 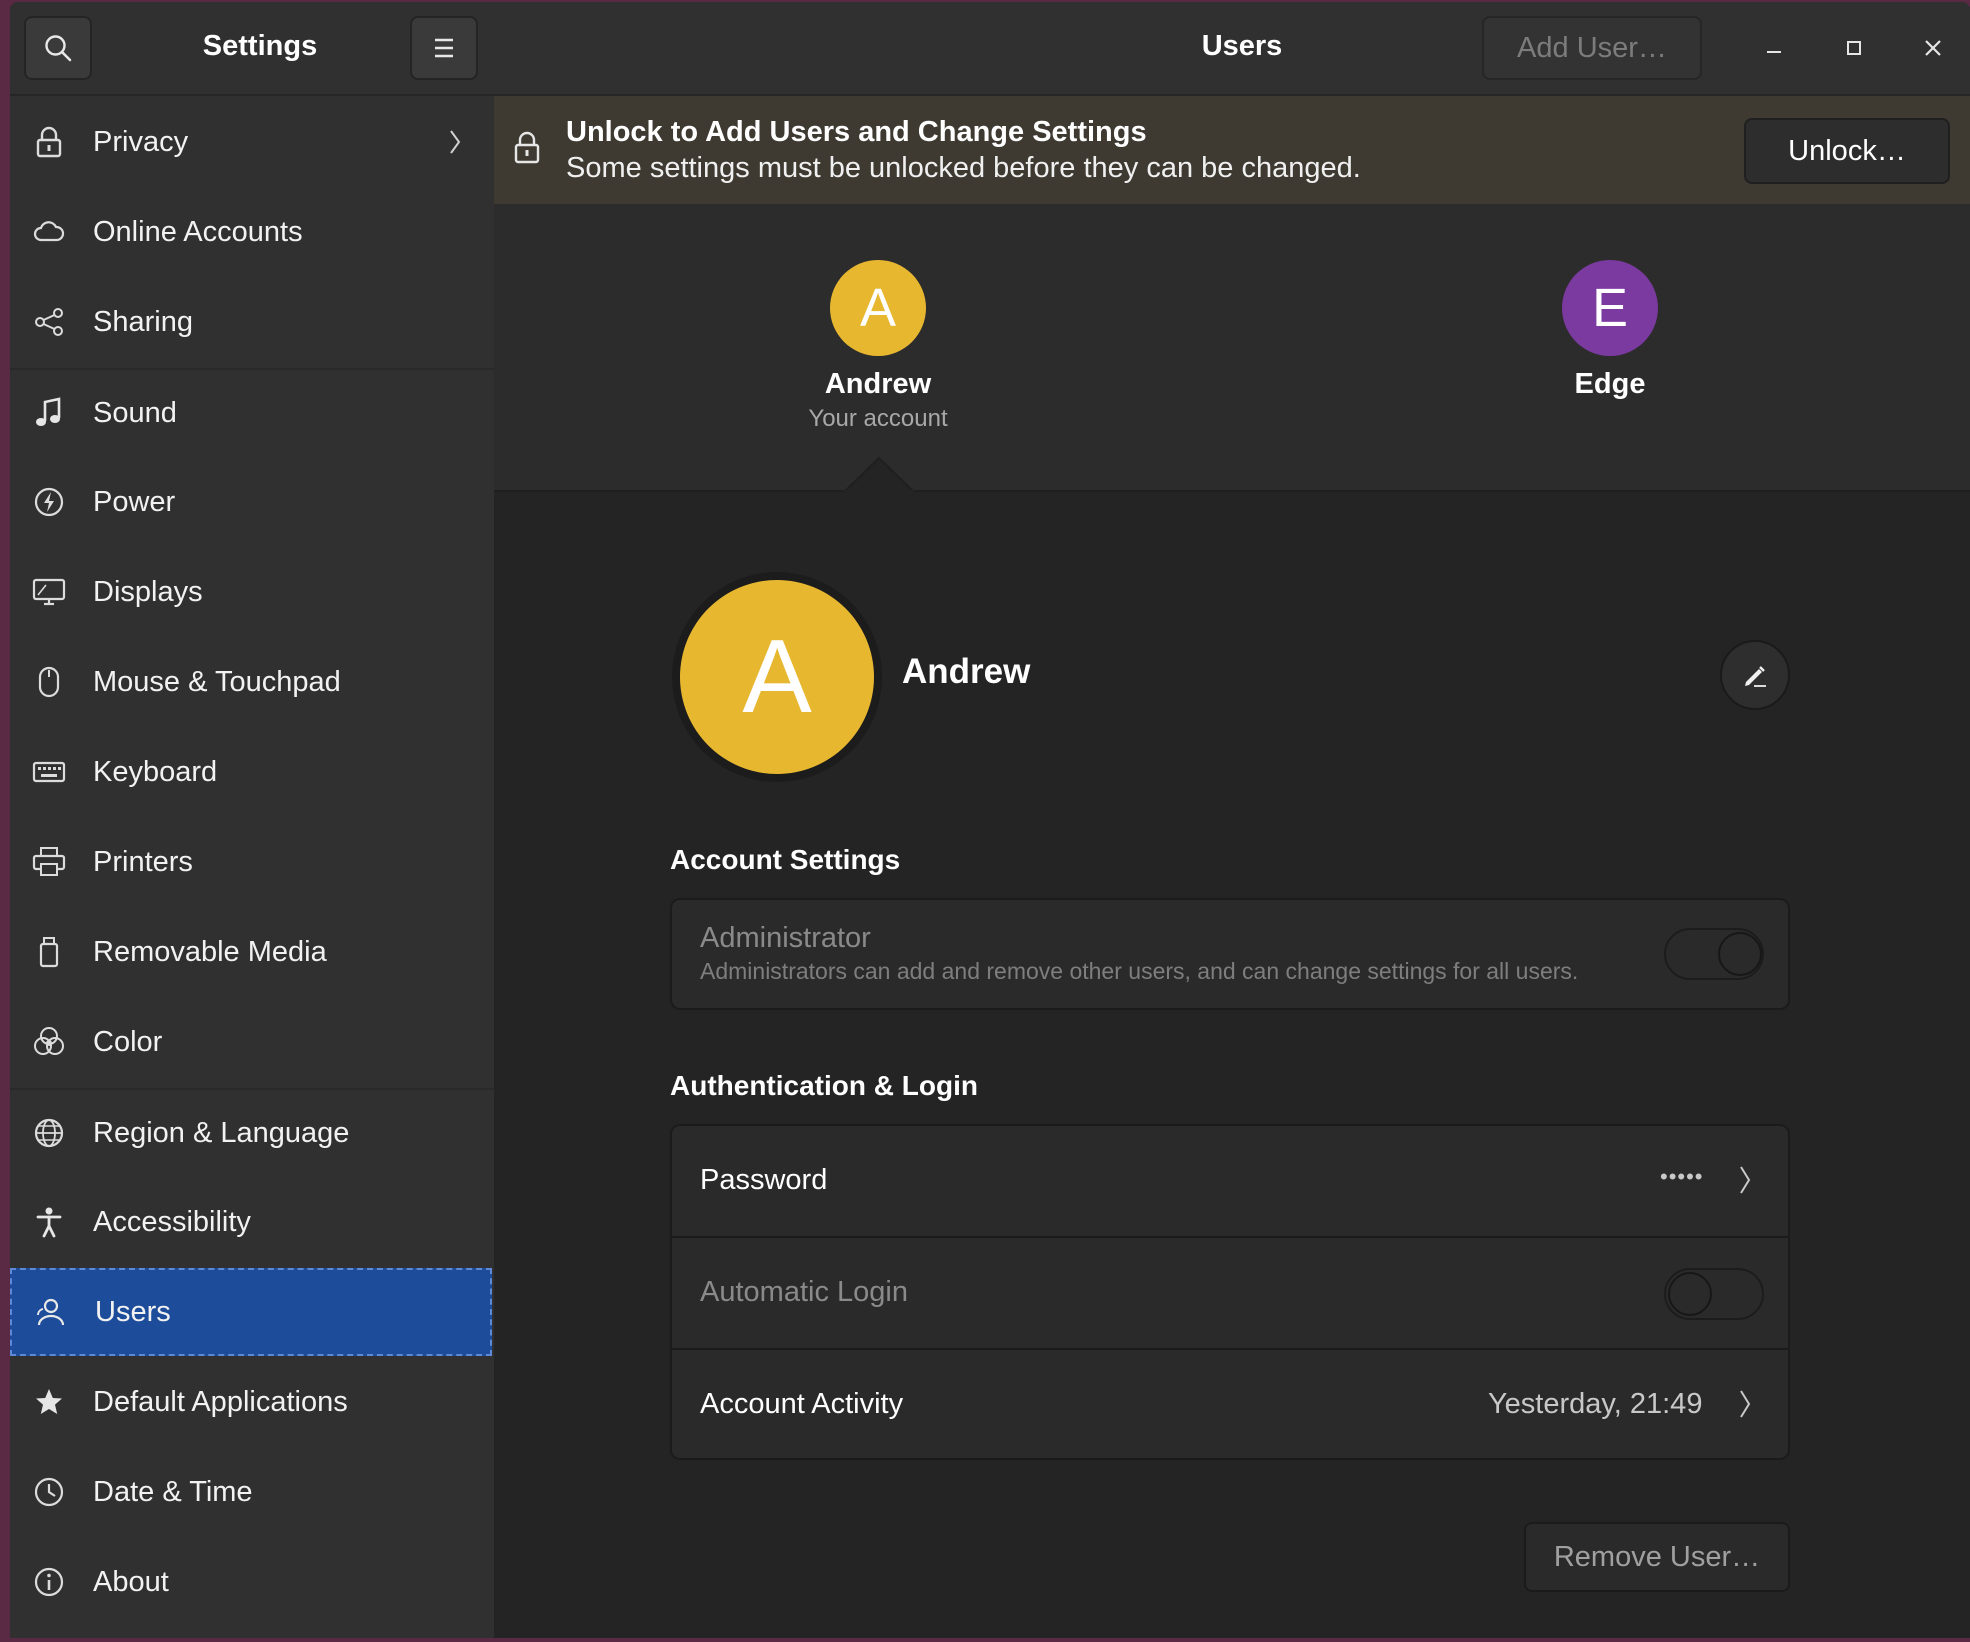 What do you see at coordinates (1755, 675) in the screenshot?
I see `edit-name-button` at bounding box center [1755, 675].